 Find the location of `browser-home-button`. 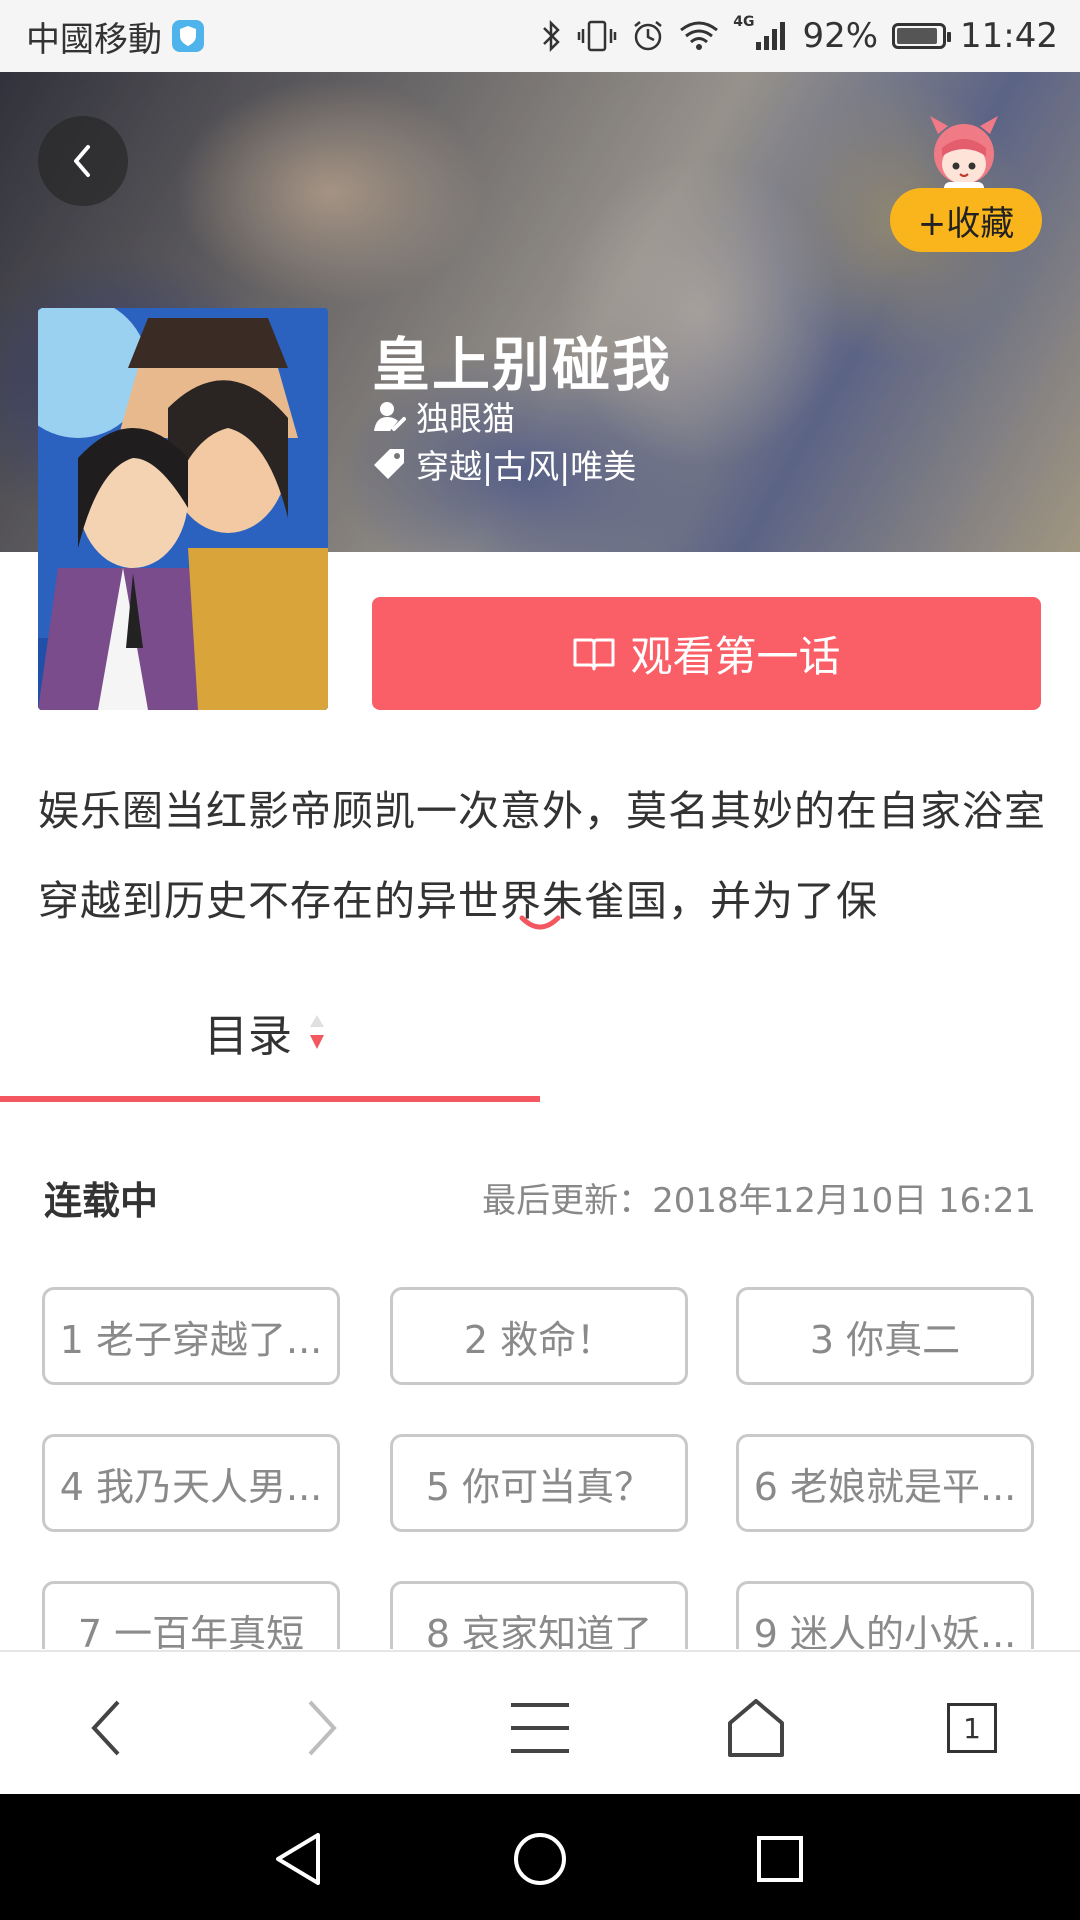

browser-home-button is located at coordinates (756, 1728).